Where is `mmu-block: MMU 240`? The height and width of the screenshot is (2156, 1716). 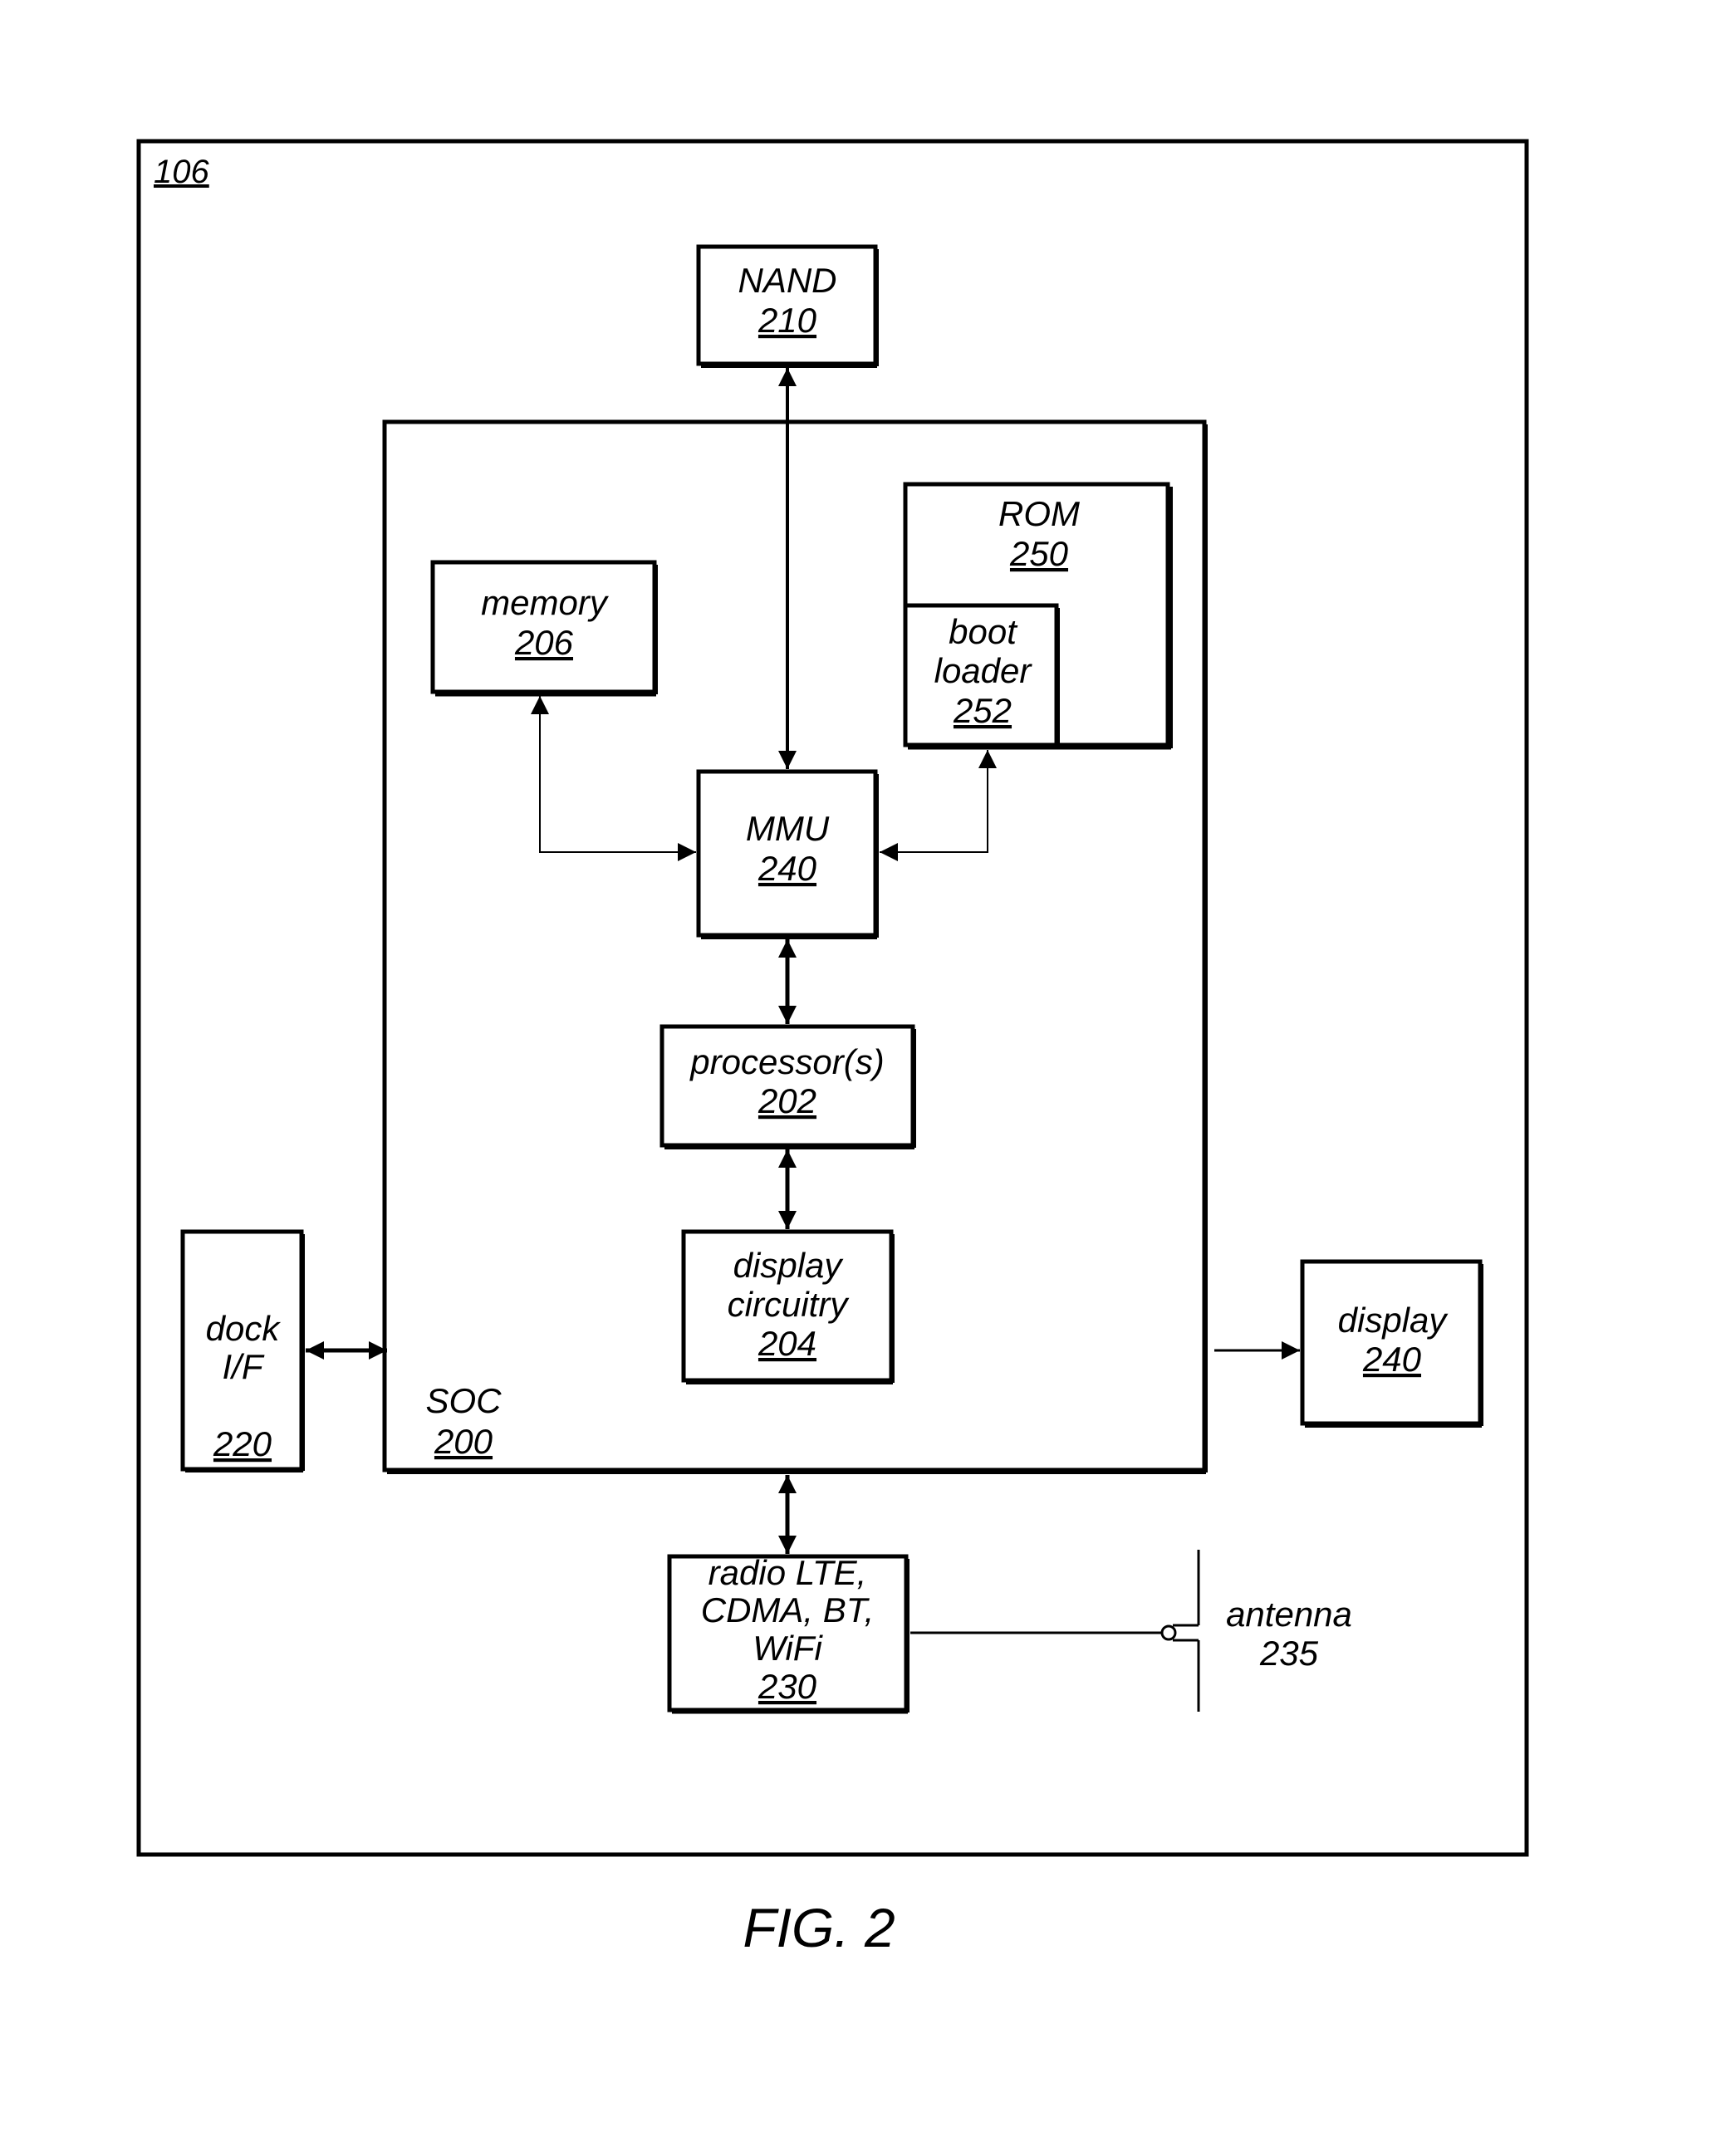
mmu-block: MMU 240 is located at coordinates (787, 854).